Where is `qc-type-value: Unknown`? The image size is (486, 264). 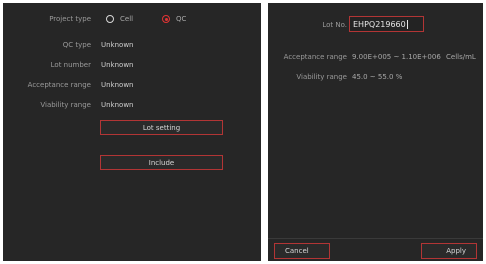
qc-type-value: Unknown is located at coordinates (117, 45).